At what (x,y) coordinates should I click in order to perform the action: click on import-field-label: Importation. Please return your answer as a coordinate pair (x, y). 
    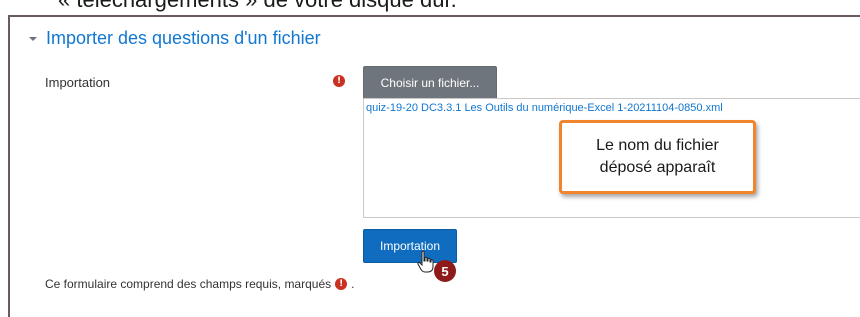
    Looking at the image, I should click on (78, 82).